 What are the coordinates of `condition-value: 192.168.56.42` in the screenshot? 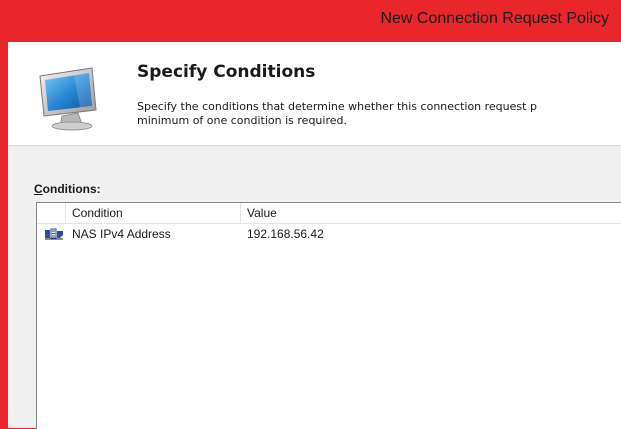 It's located at (285, 234).